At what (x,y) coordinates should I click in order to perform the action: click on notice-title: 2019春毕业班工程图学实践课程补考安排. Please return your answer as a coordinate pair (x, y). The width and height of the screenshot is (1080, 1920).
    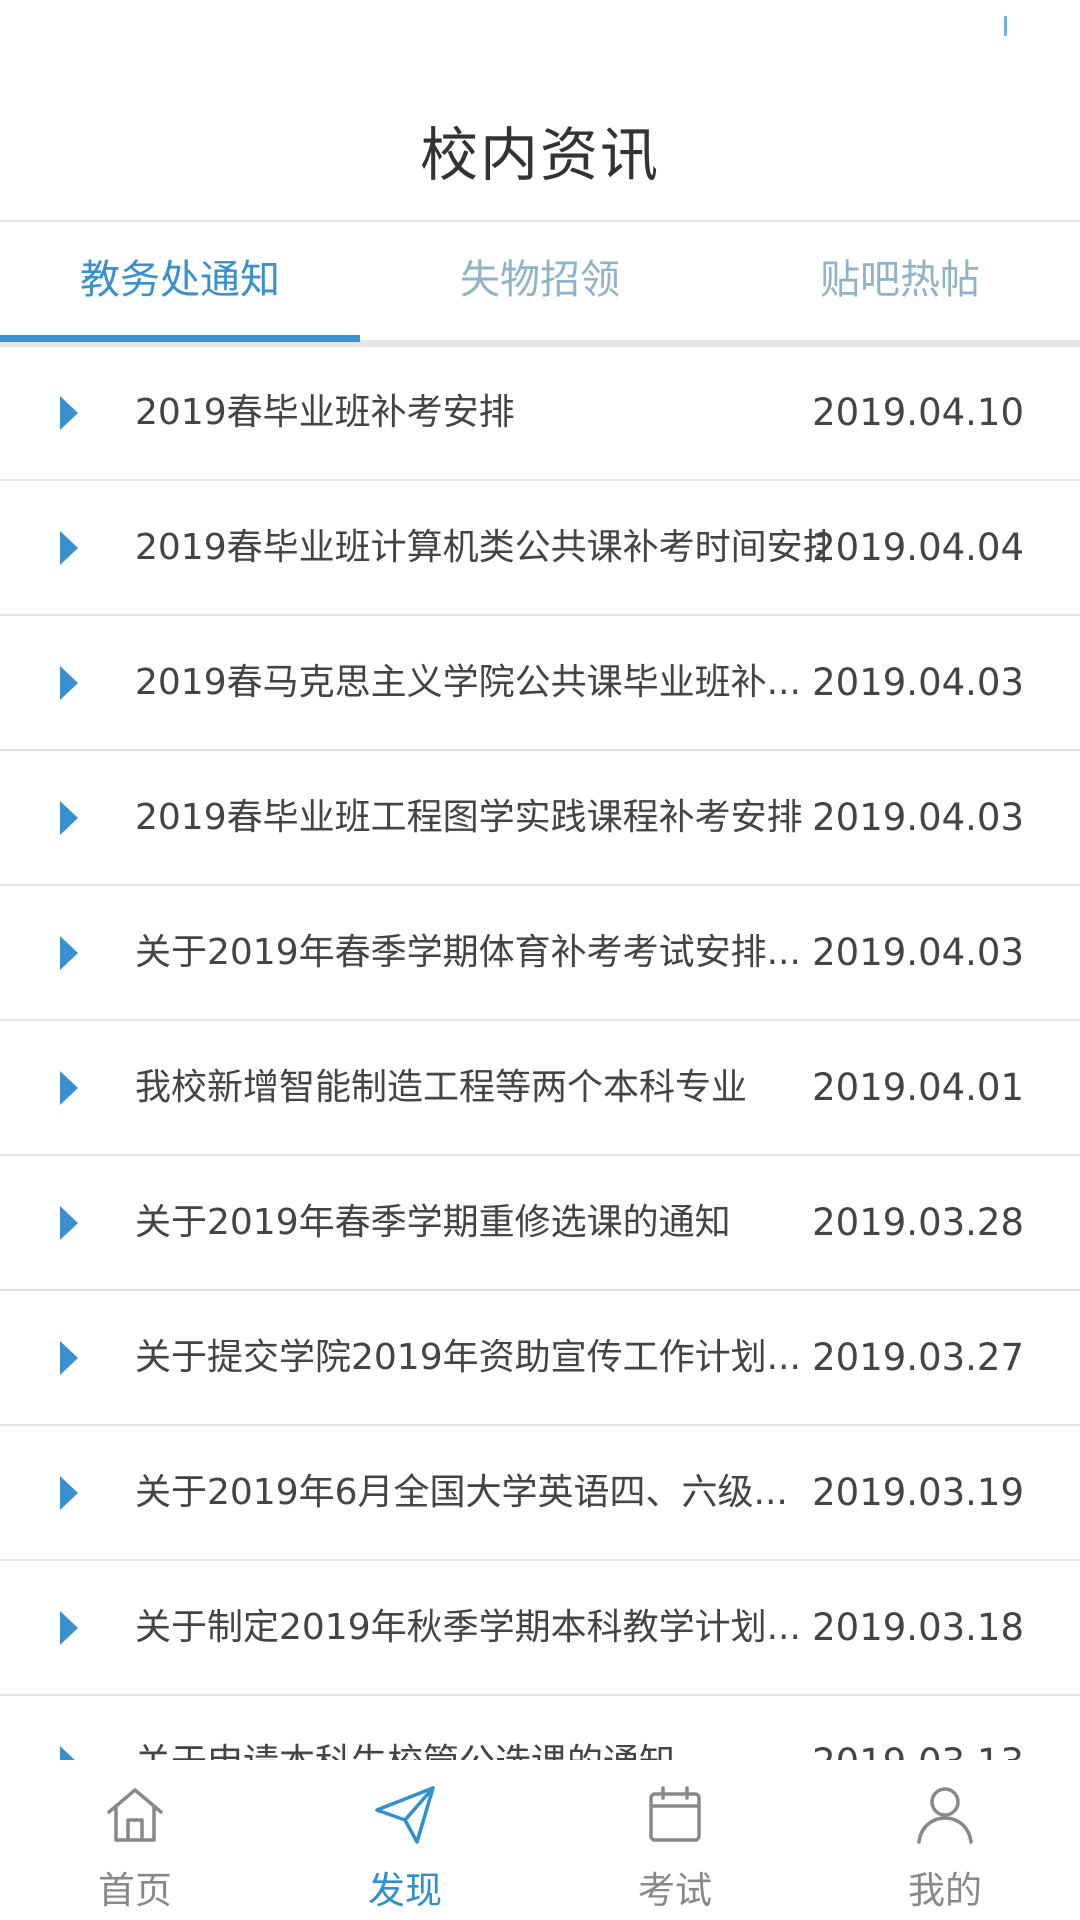
    Looking at the image, I should click on (469, 817).